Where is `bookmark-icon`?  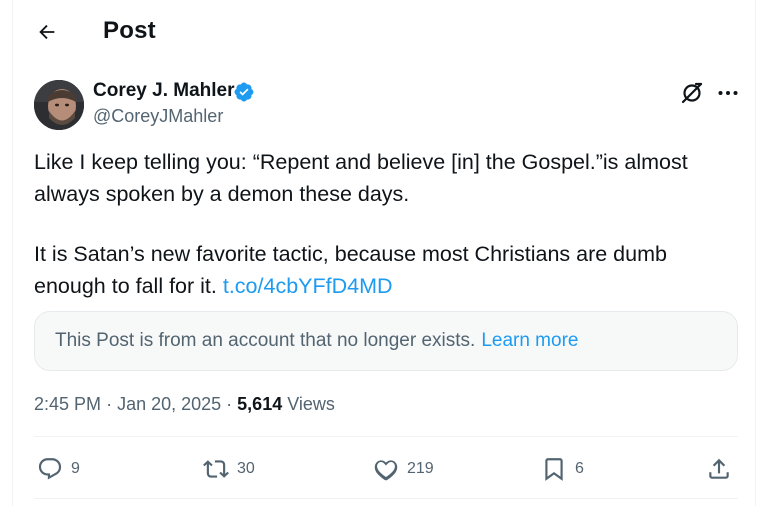 bookmark-icon is located at coordinates (554, 469).